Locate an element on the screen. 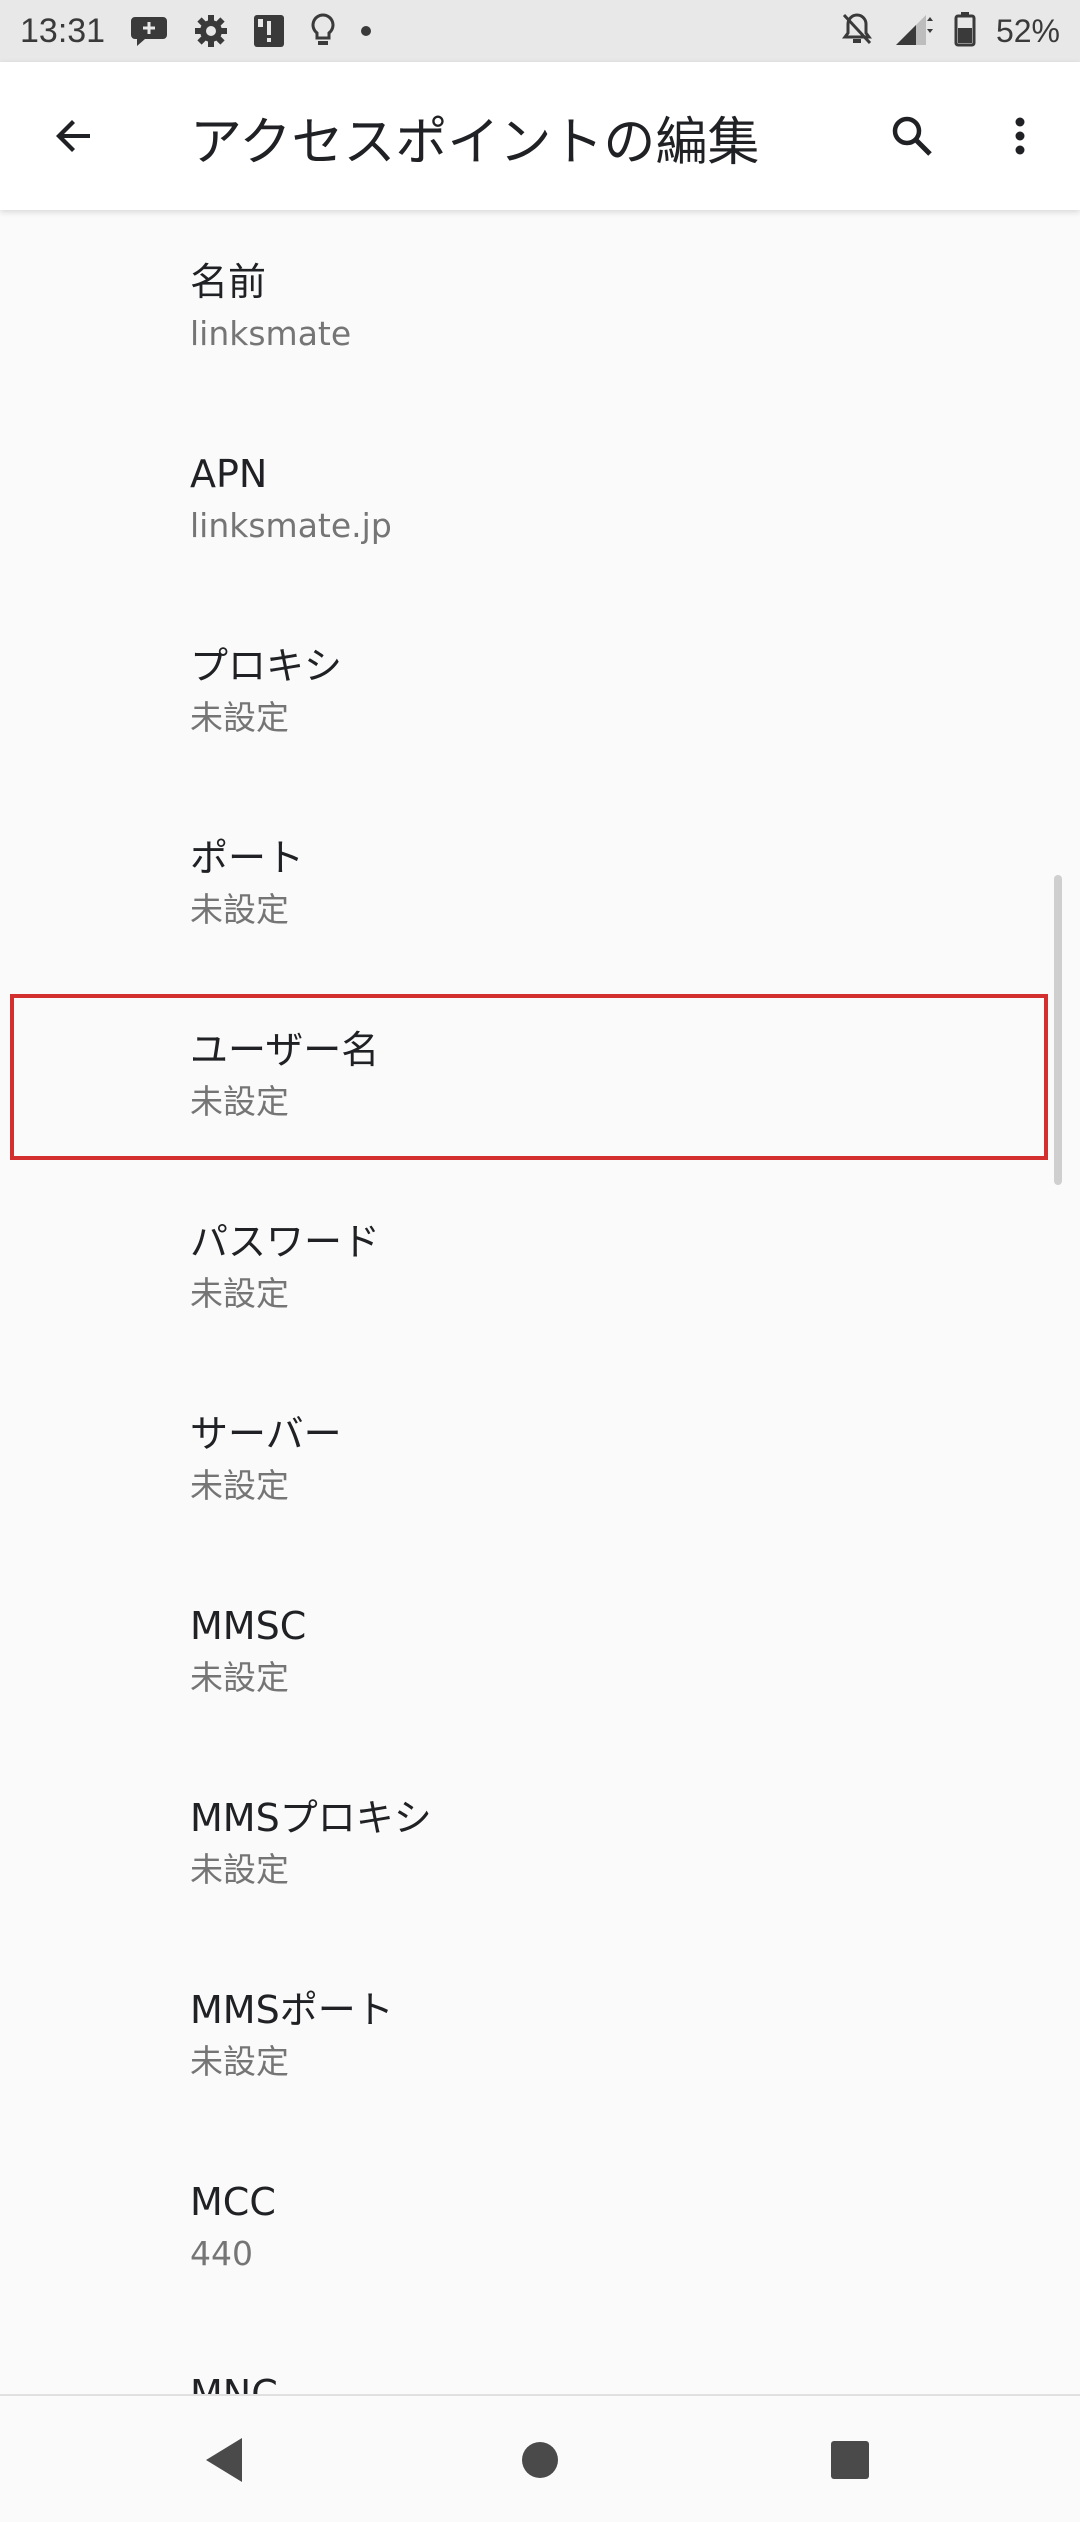 The height and width of the screenshot is (2522, 1080). gear-icon is located at coordinates (211, 31).